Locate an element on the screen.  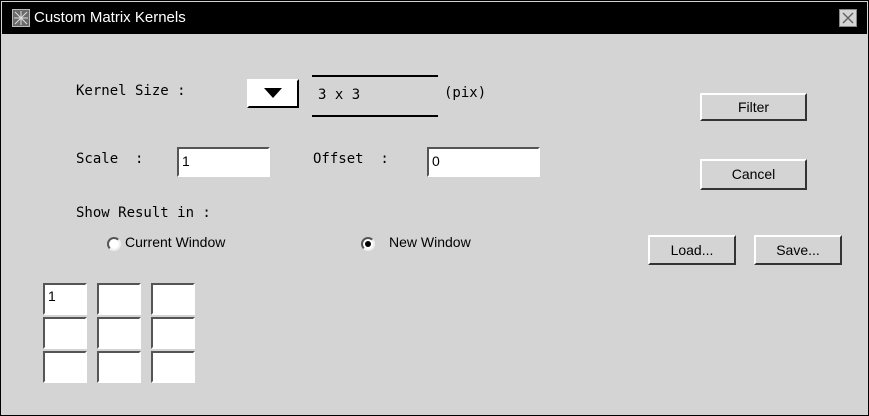
kernel-size-label: Kernel Size : is located at coordinates (131, 91).